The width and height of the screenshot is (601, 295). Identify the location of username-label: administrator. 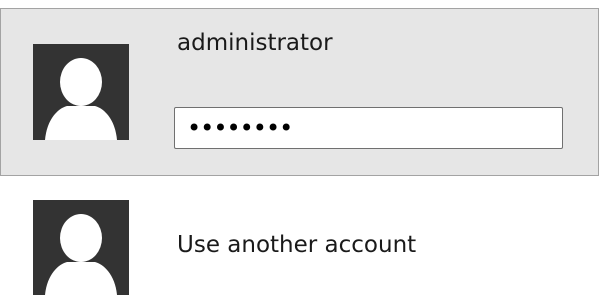
(255, 43).